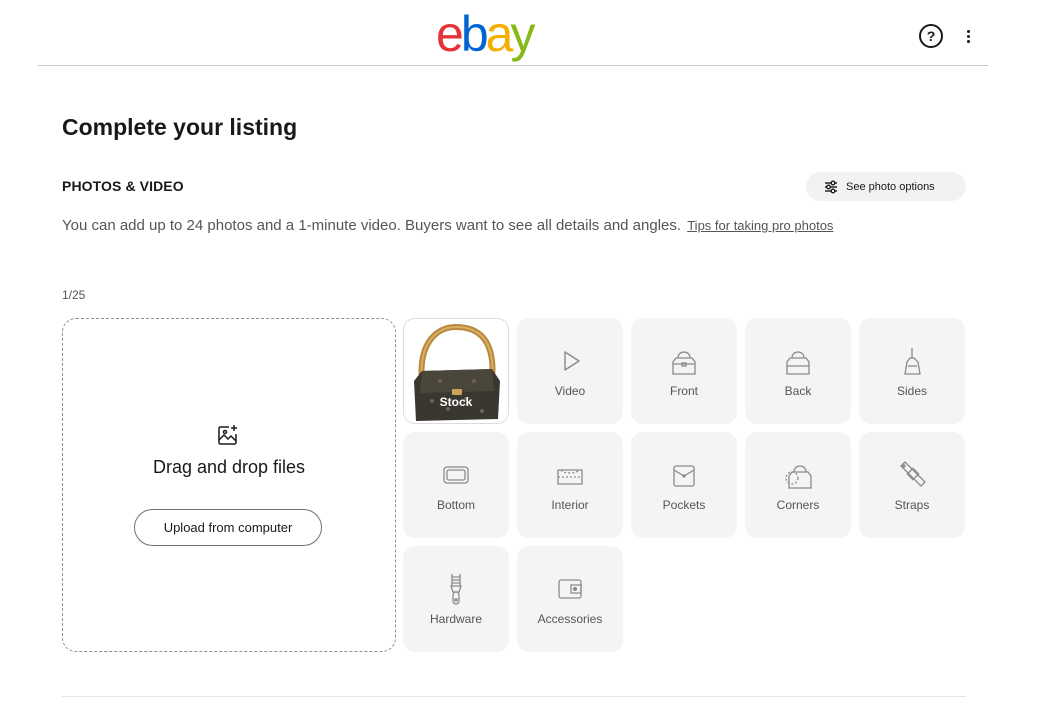 The height and width of the screenshot is (720, 1050). What do you see at coordinates (229, 485) in the screenshot?
I see `photo-dropzone: Drag and drop files Upload from computer` at bounding box center [229, 485].